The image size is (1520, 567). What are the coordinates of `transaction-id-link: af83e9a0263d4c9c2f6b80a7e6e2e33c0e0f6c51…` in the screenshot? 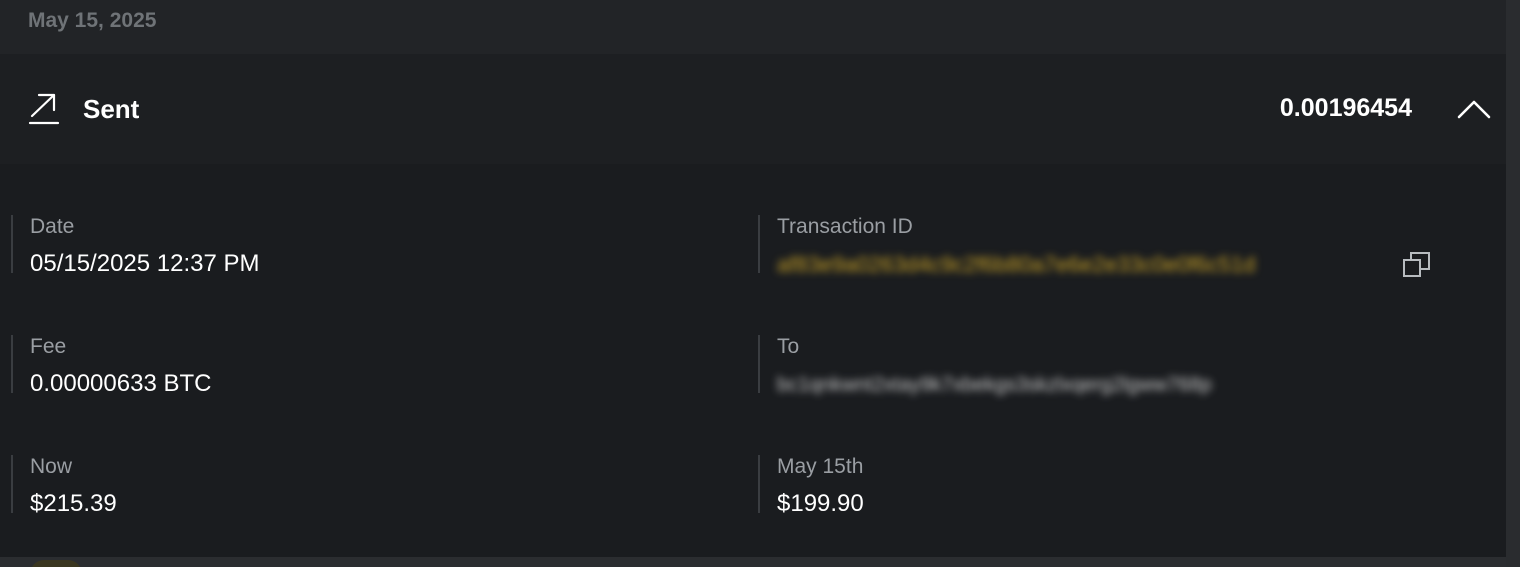 It's located at (1077, 265).